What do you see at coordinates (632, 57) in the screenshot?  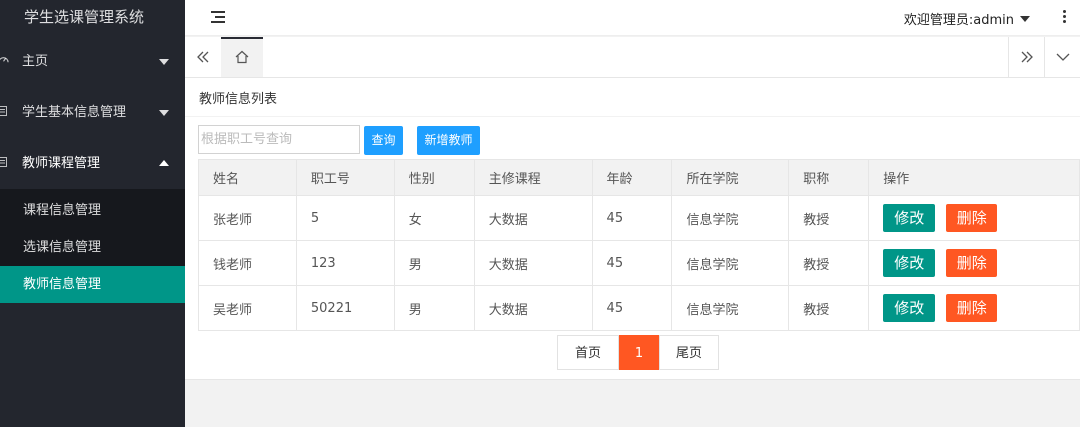 I see `tab-bar` at bounding box center [632, 57].